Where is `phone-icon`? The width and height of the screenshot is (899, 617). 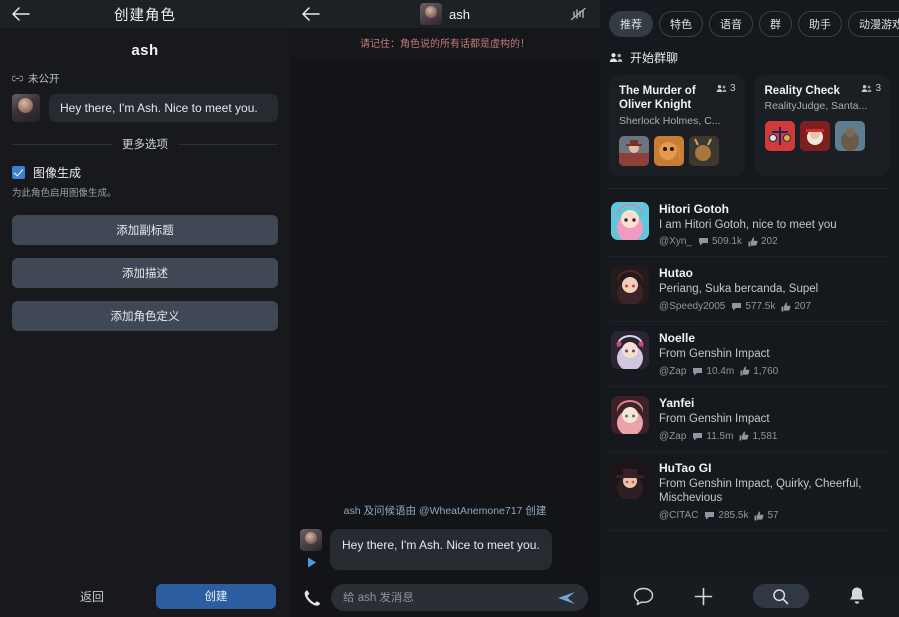
phone-icon is located at coordinates (311, 597).